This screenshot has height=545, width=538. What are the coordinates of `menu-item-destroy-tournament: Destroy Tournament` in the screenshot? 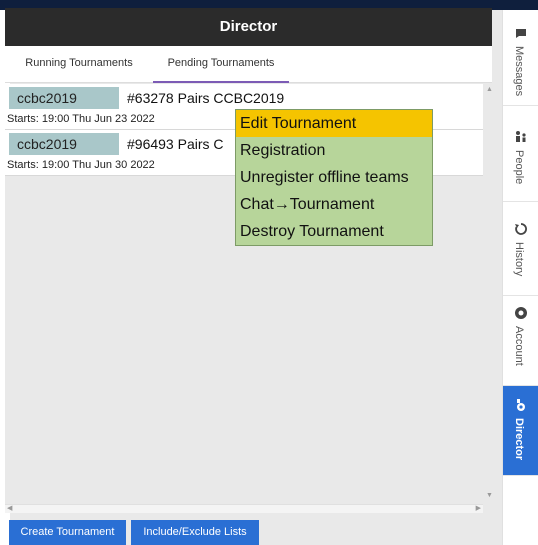 It's located at (334, 231).